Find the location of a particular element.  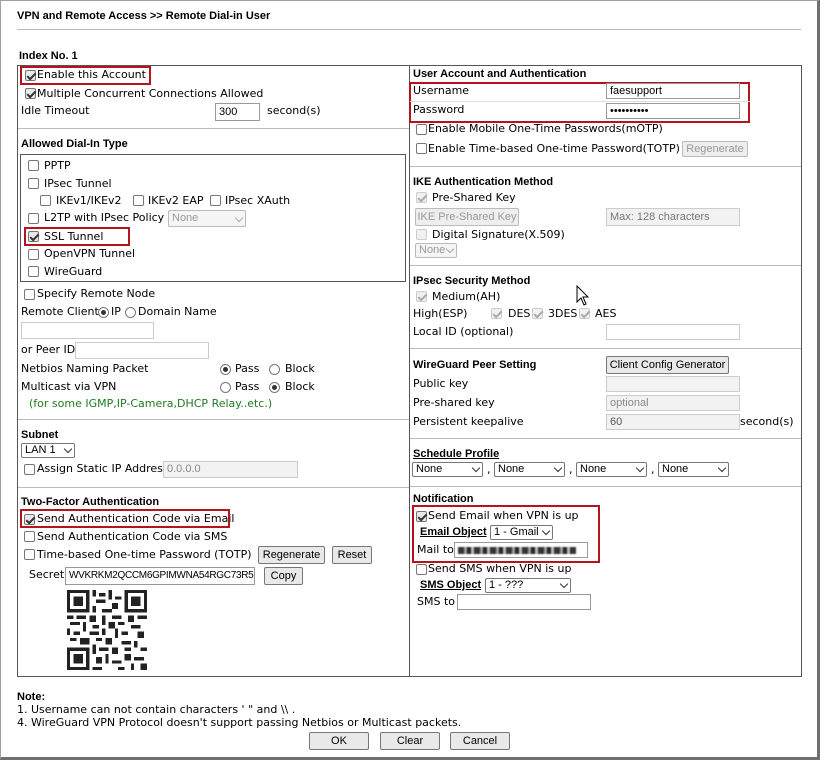

reset-button: Reset is located at coordinates (352, 555).